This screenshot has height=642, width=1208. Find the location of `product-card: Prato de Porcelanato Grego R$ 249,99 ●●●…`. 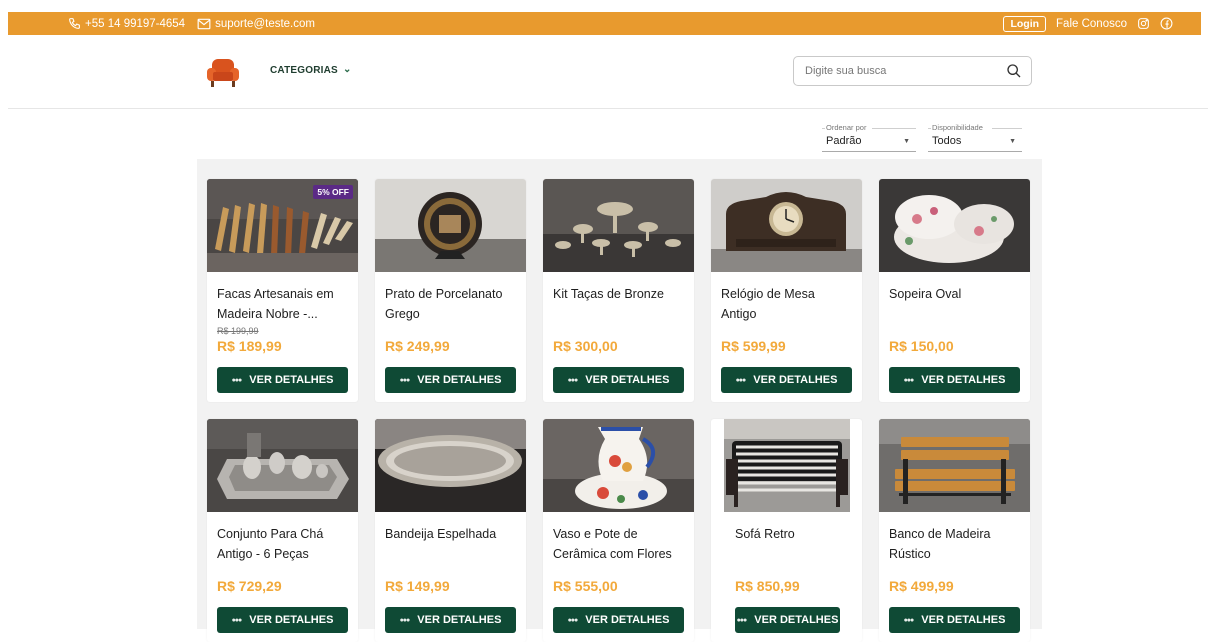

product-card: Prato de Porcelanato Grego R$ 249,99 ●●●… is located at coordinates (450, 290).